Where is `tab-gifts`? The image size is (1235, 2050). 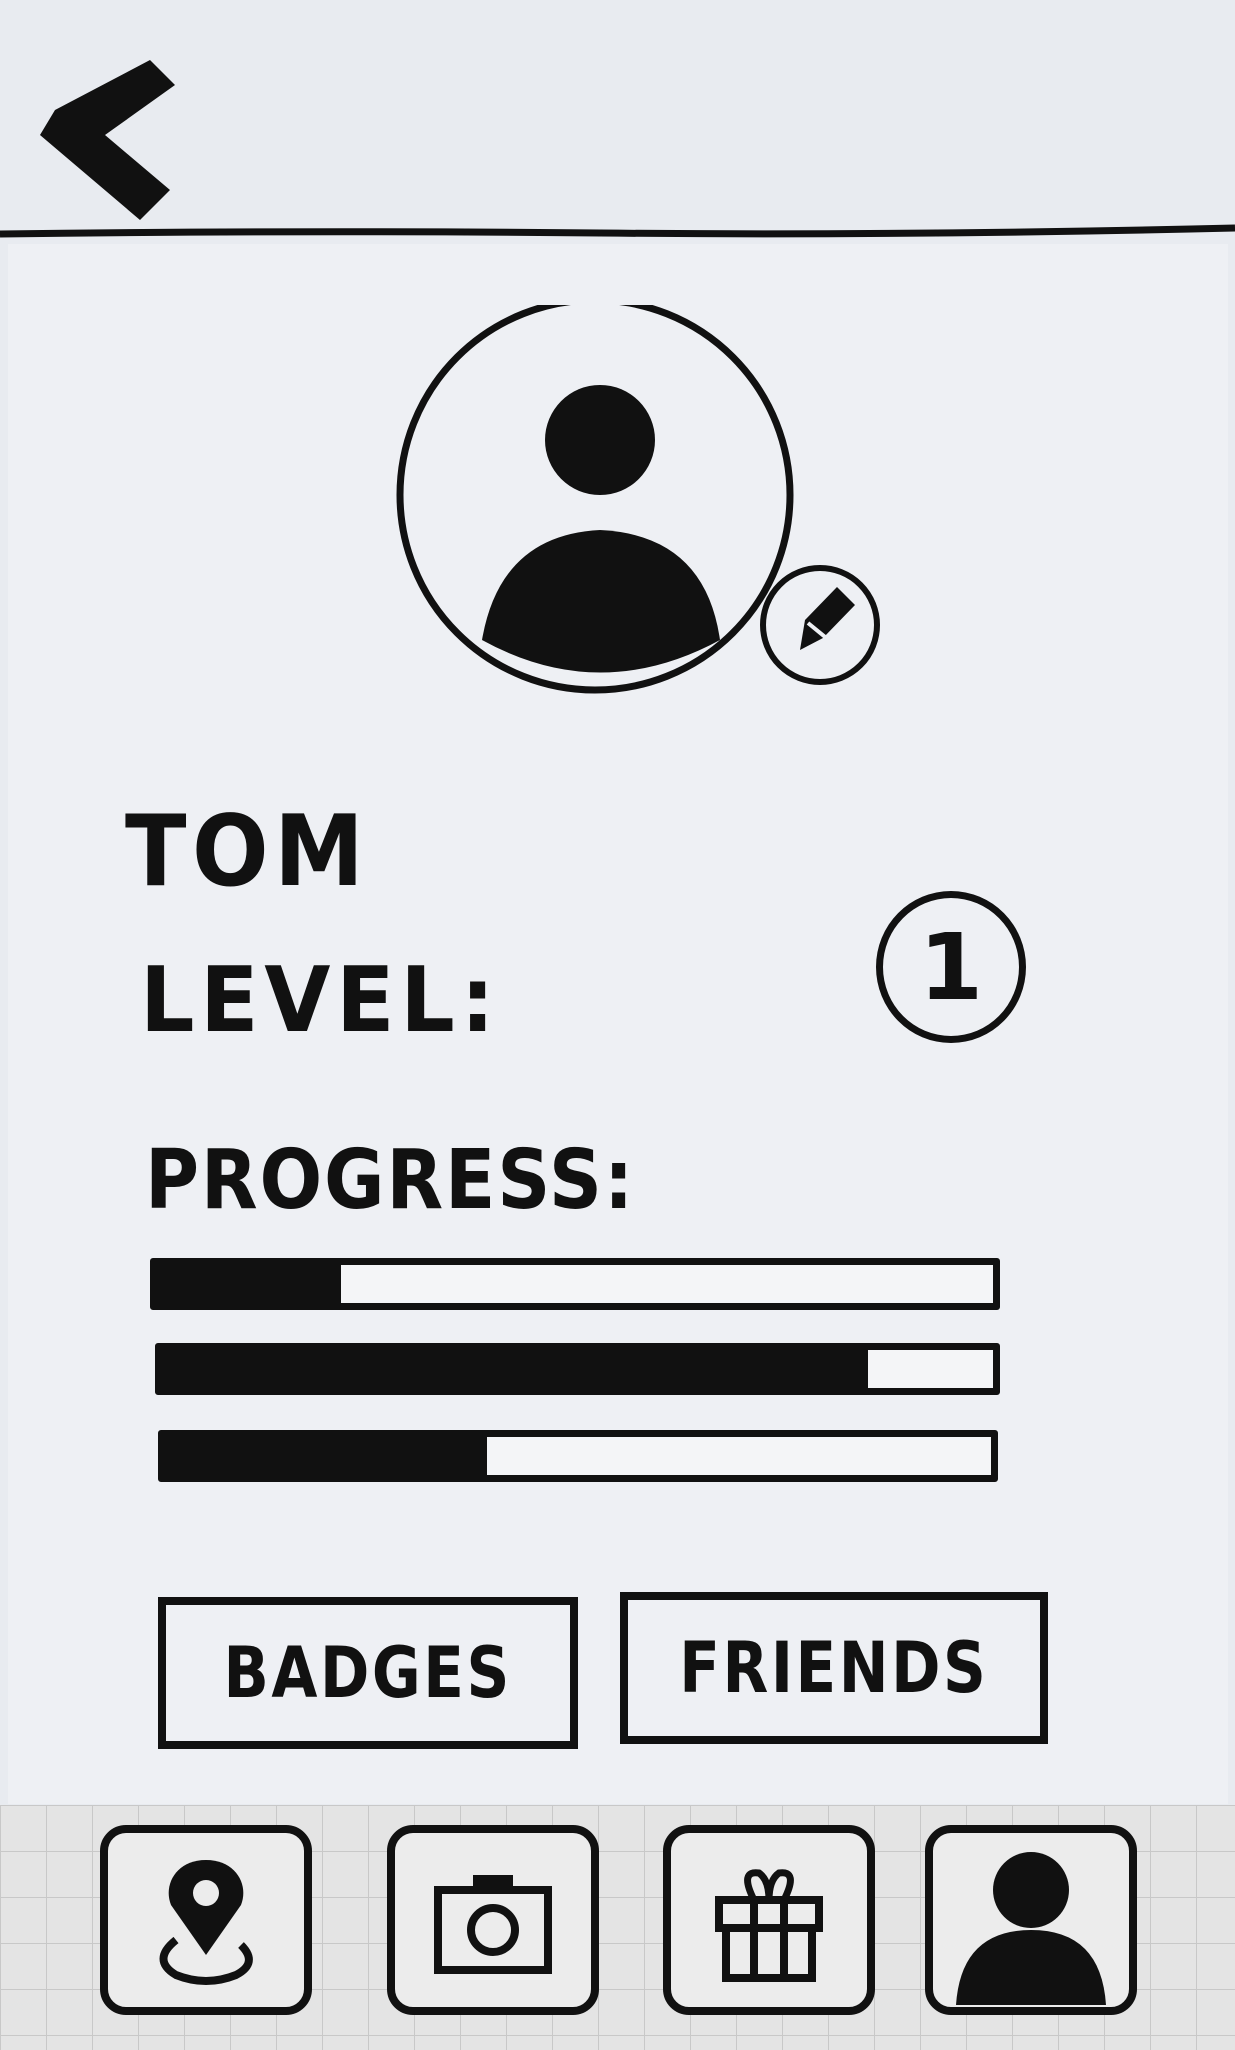
tab-gifts is located at coordinates (769, 1920).